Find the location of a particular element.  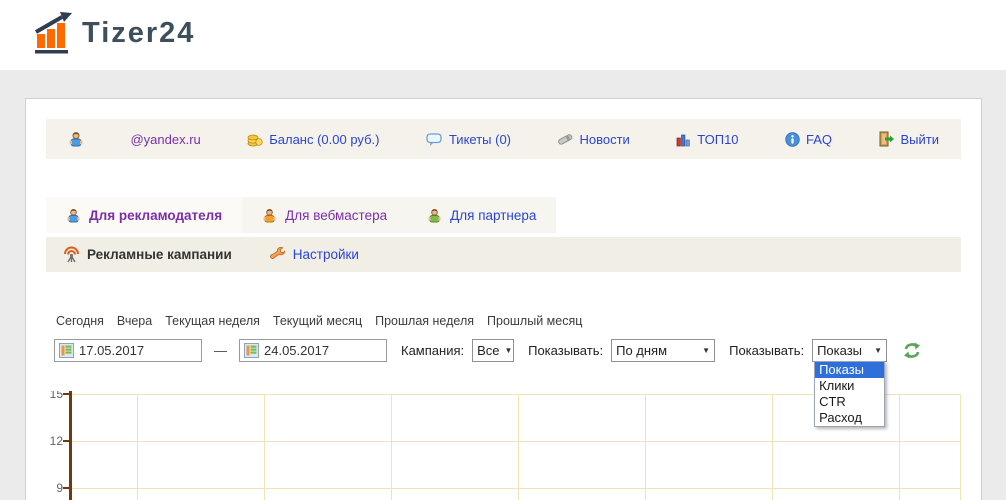

dropdown-option-impressions: Показы is located at coordinates (850, 369).